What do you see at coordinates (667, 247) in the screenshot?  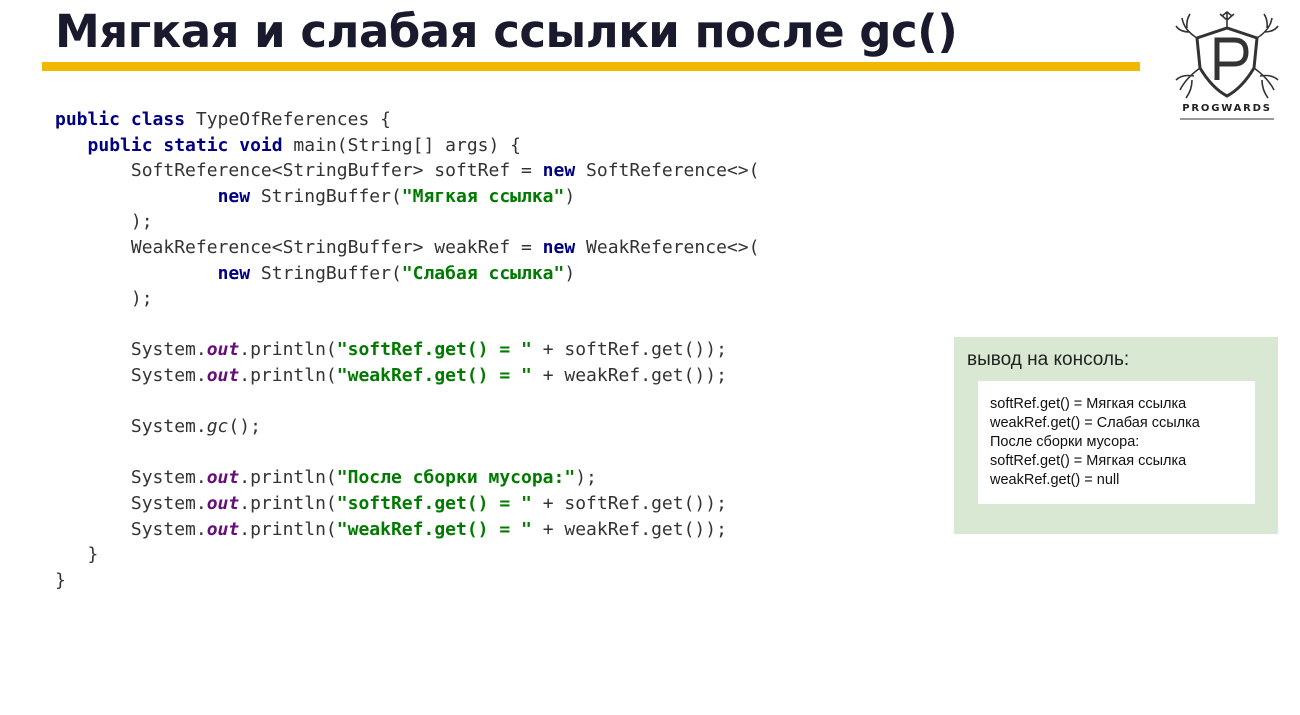 I see `code-token: WeakReference<>(` at bounding box center [667, 247].